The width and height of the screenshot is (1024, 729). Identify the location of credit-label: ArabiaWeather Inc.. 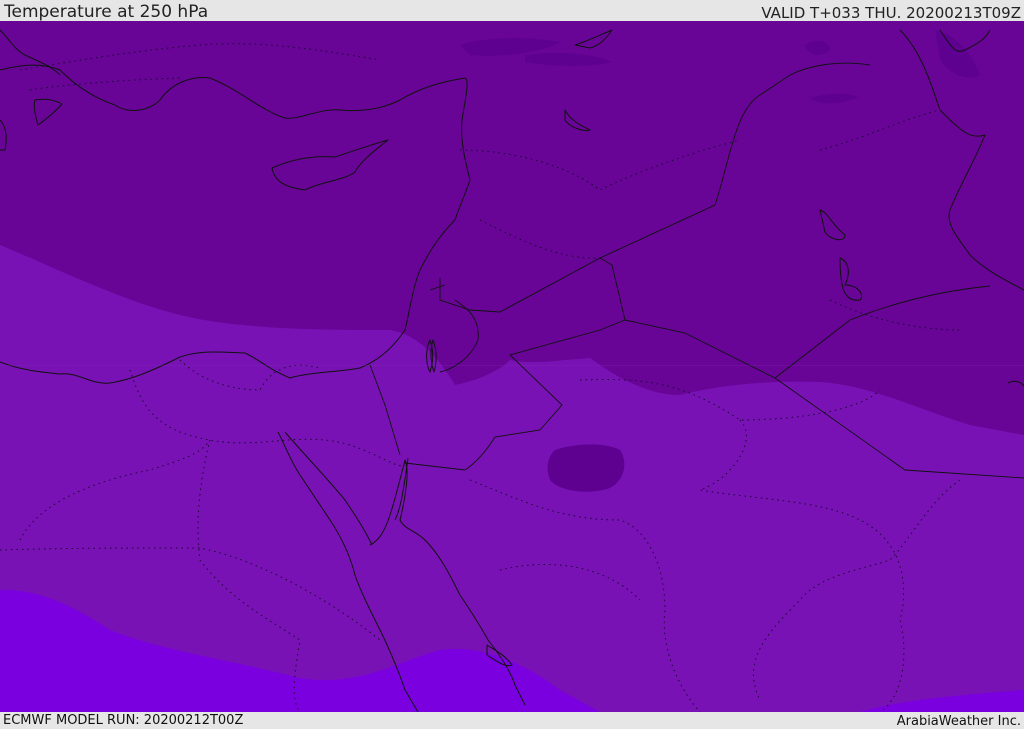
(958, 721).